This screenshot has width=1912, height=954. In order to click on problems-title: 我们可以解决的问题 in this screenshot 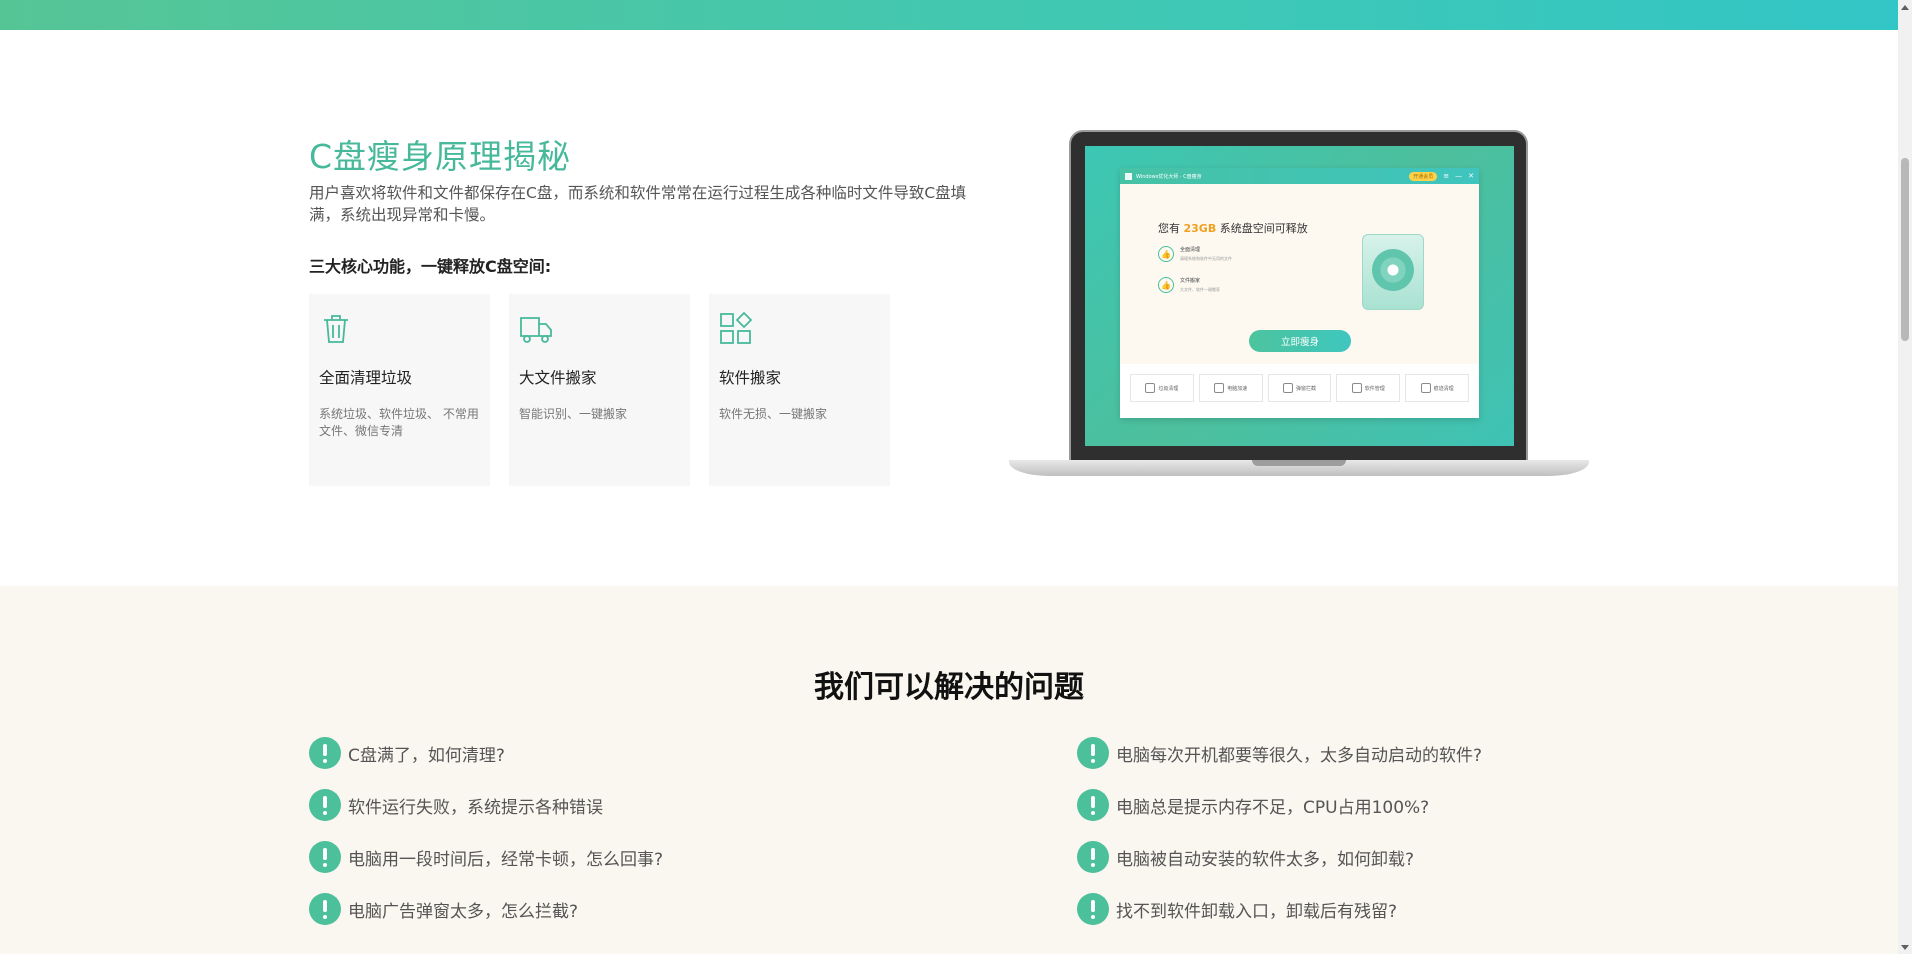, I will do `click(949, 687)`.